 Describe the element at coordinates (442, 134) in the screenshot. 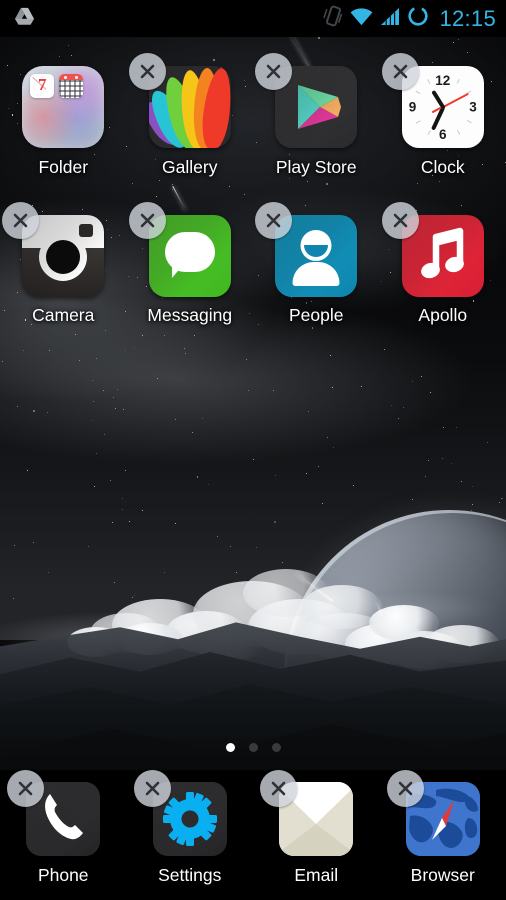

I see `clock-numeral-6: 6` at that location.